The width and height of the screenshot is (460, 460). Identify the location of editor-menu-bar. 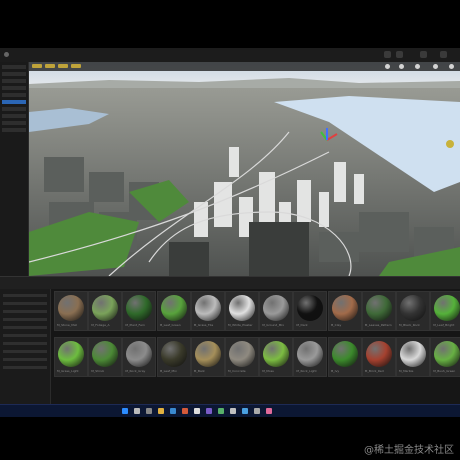
(230, 55).